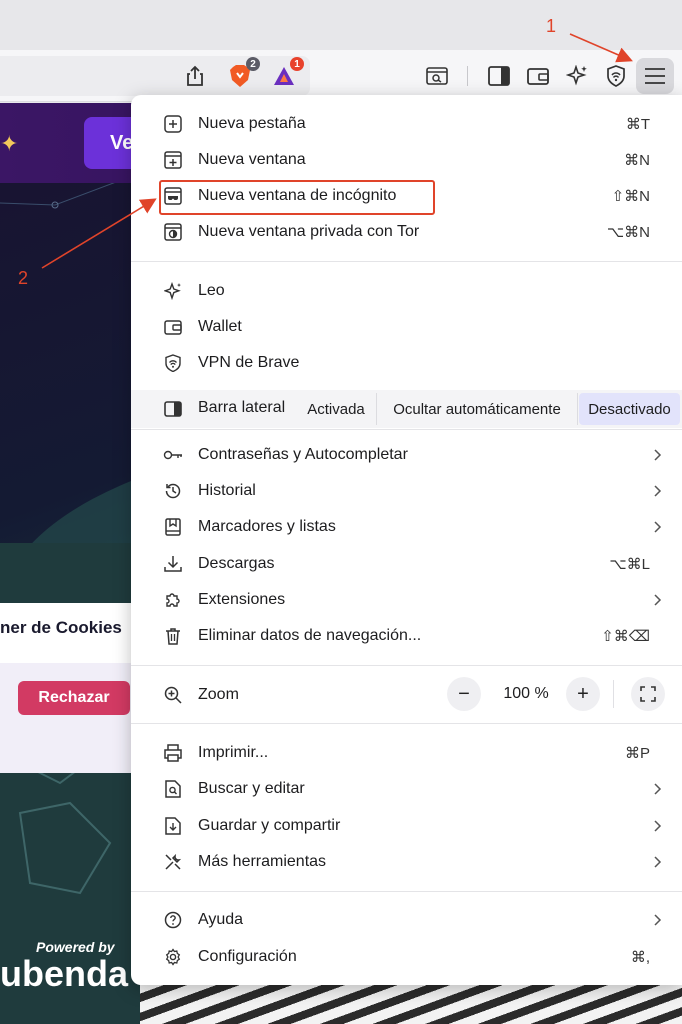  Describe the element at coordinates (9, 143) in the screenshot. I see `sparkle-icon: ✦` at that location.